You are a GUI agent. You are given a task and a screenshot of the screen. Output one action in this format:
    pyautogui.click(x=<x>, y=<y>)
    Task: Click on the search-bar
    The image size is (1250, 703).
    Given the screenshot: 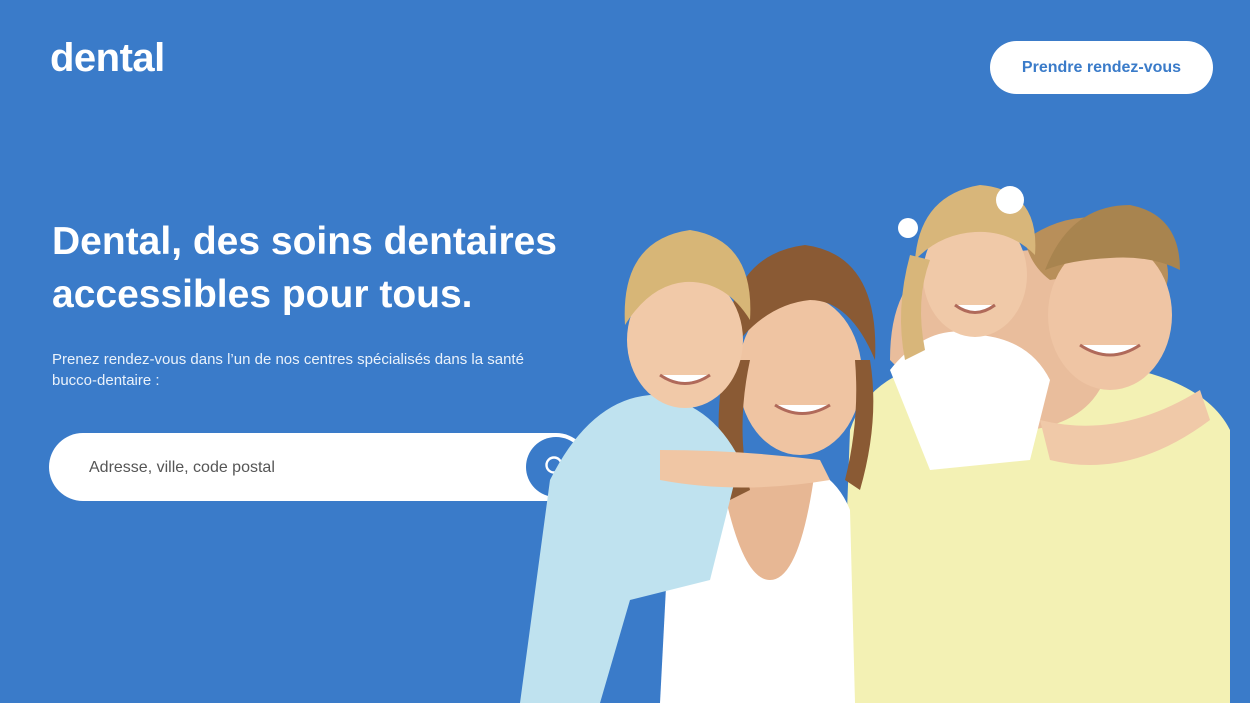 What is the action you would take?
    pyautogui.click(x=319, y=468)
    